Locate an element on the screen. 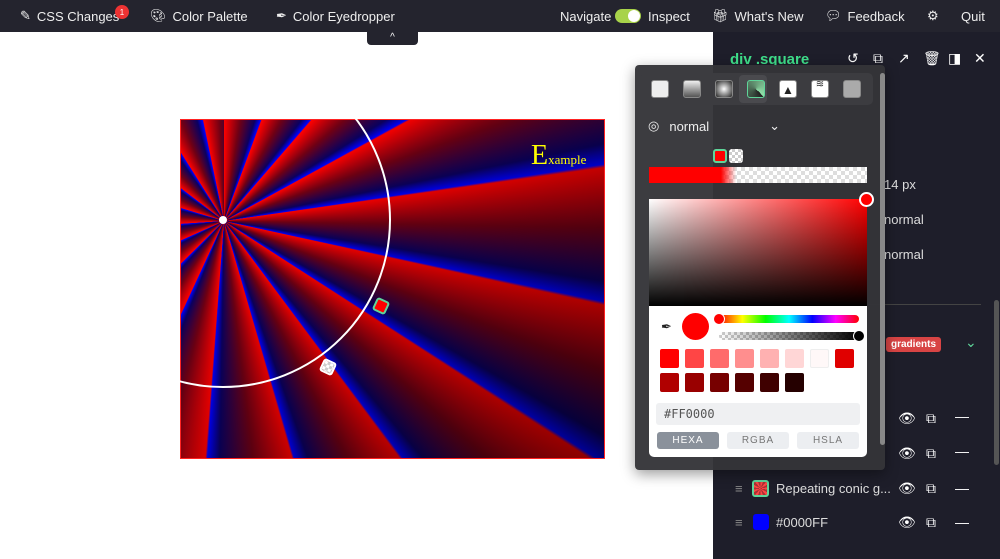 The image size is (1000, 559). gradient-bar is located at coordinates (758, 175).